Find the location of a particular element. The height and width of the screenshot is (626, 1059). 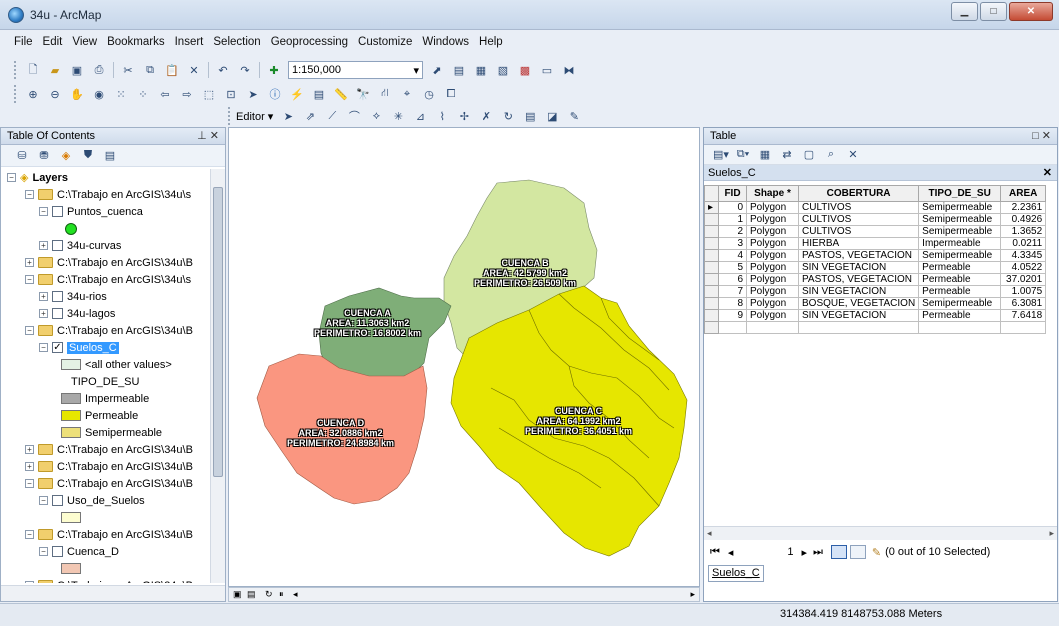

straight-segment-icon: ⟋ is located at coordinates (332, 116).